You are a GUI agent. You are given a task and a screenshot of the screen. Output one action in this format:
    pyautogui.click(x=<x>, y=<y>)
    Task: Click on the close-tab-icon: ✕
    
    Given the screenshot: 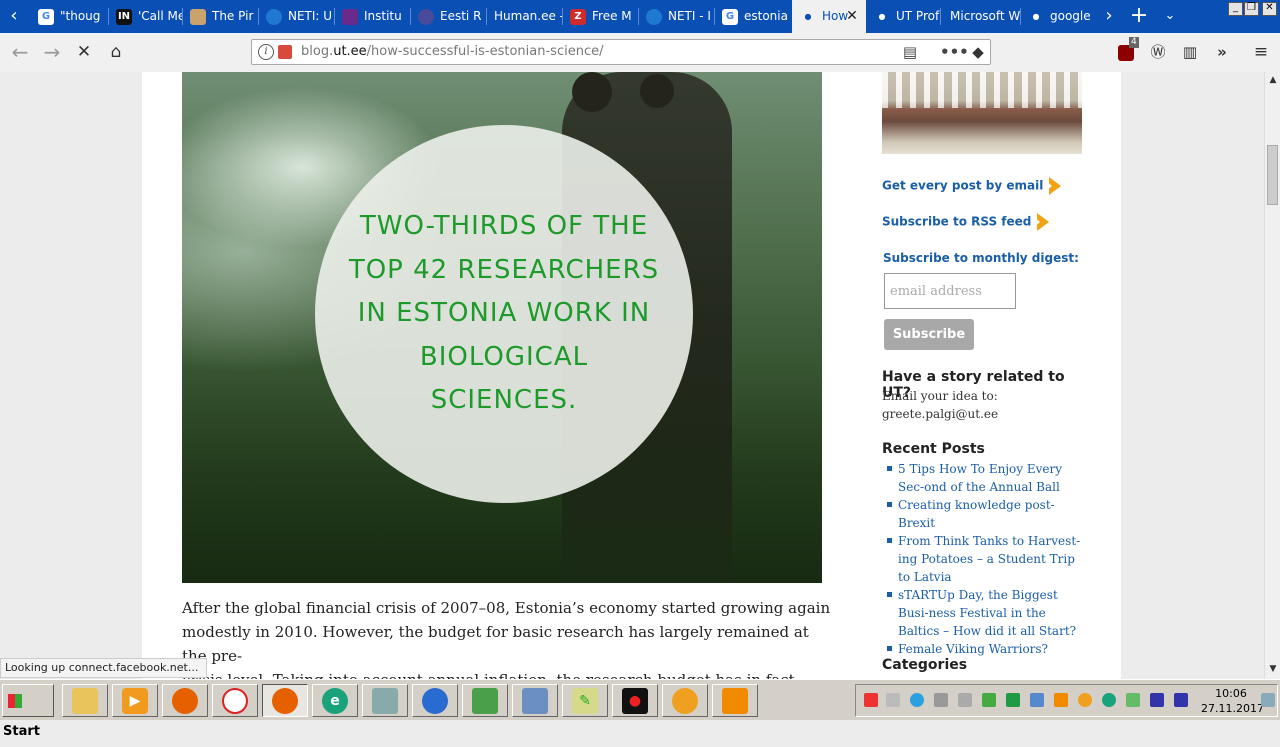 What is the action you would take?
    pyautogui.click(x=852, y=17)
    